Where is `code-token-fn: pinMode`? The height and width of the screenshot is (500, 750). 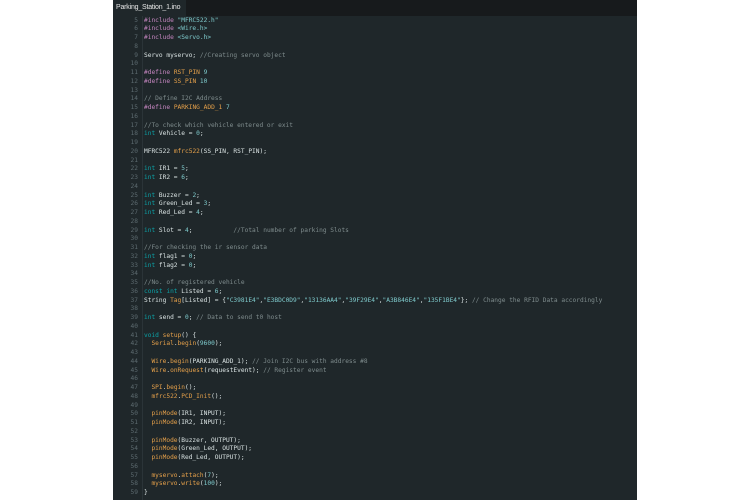 code-token-fn: pinMode is located at coordinates (161, 422).